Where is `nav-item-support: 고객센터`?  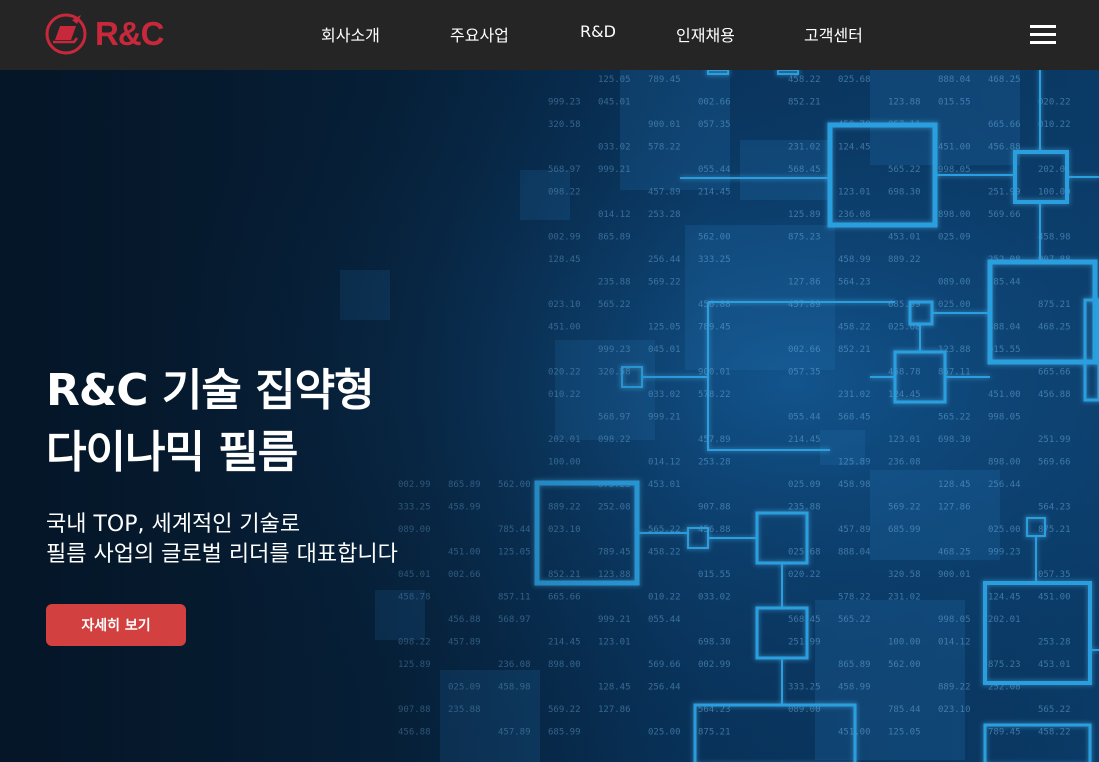
nav-item-support: 고객센터 is located at coordinates (833, 34).